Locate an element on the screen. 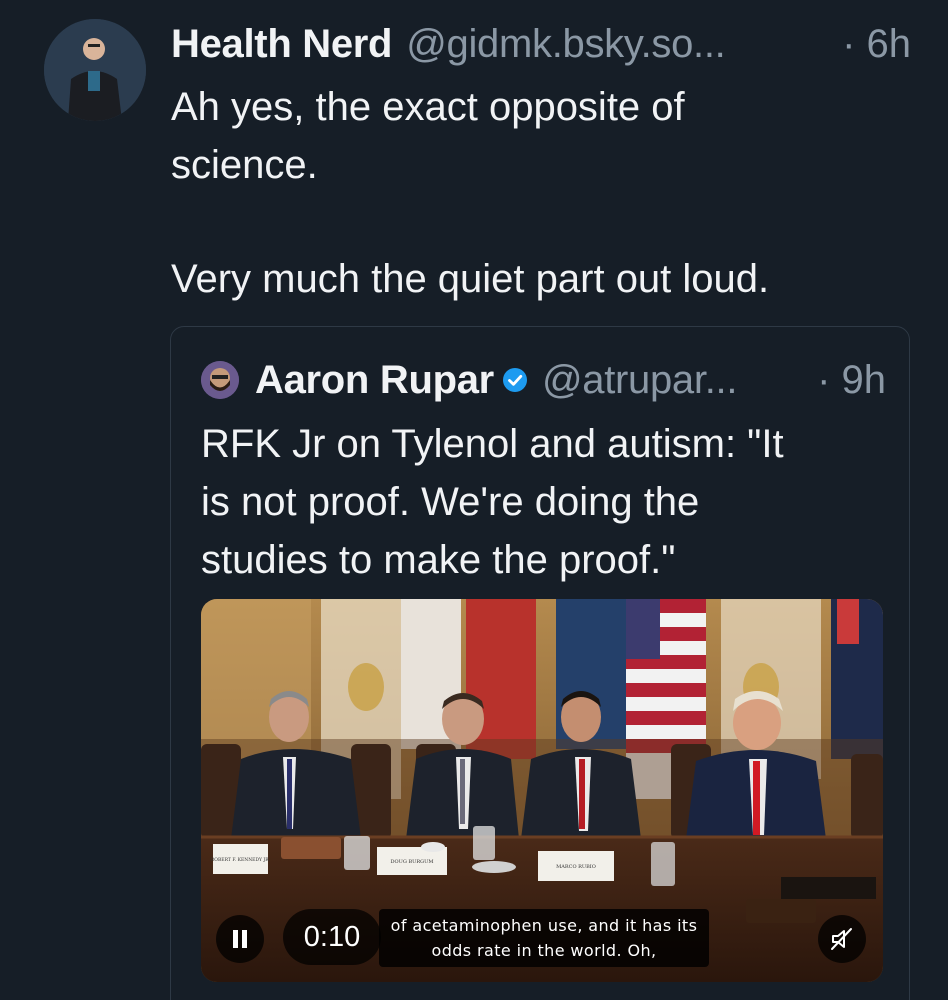 The width and height of the screenshot is (948, 1000). quoted-author-name: Aaron Rupar is located at coordinates (374, 380).